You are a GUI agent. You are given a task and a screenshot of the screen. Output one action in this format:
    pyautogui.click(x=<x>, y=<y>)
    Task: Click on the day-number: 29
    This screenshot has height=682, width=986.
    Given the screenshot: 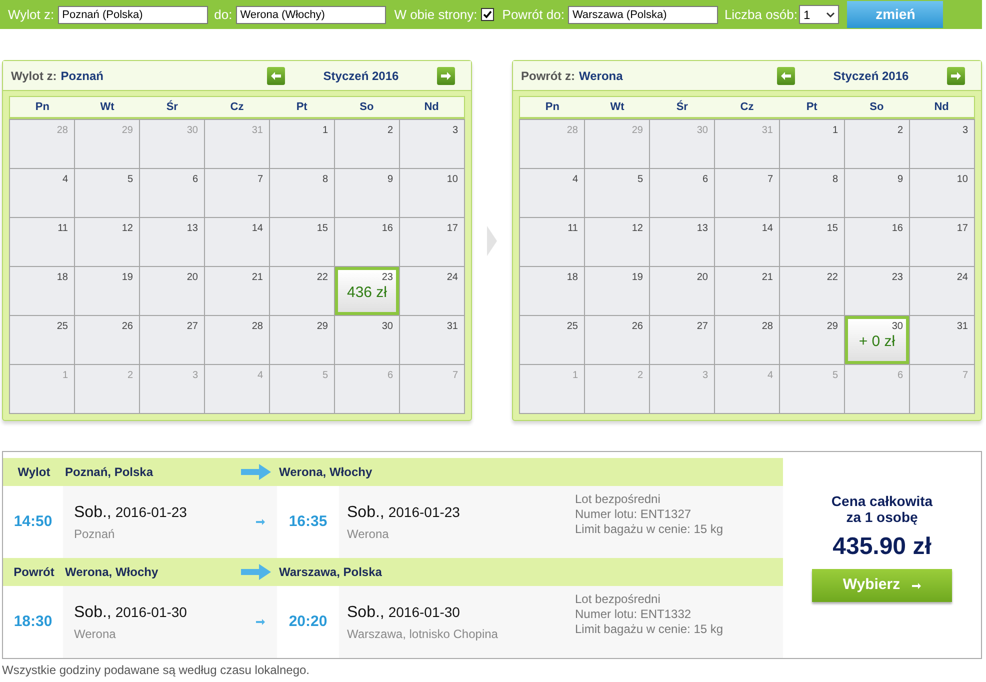 What is the action you would take?
    pyautogui.click(x=322, y=327)
    